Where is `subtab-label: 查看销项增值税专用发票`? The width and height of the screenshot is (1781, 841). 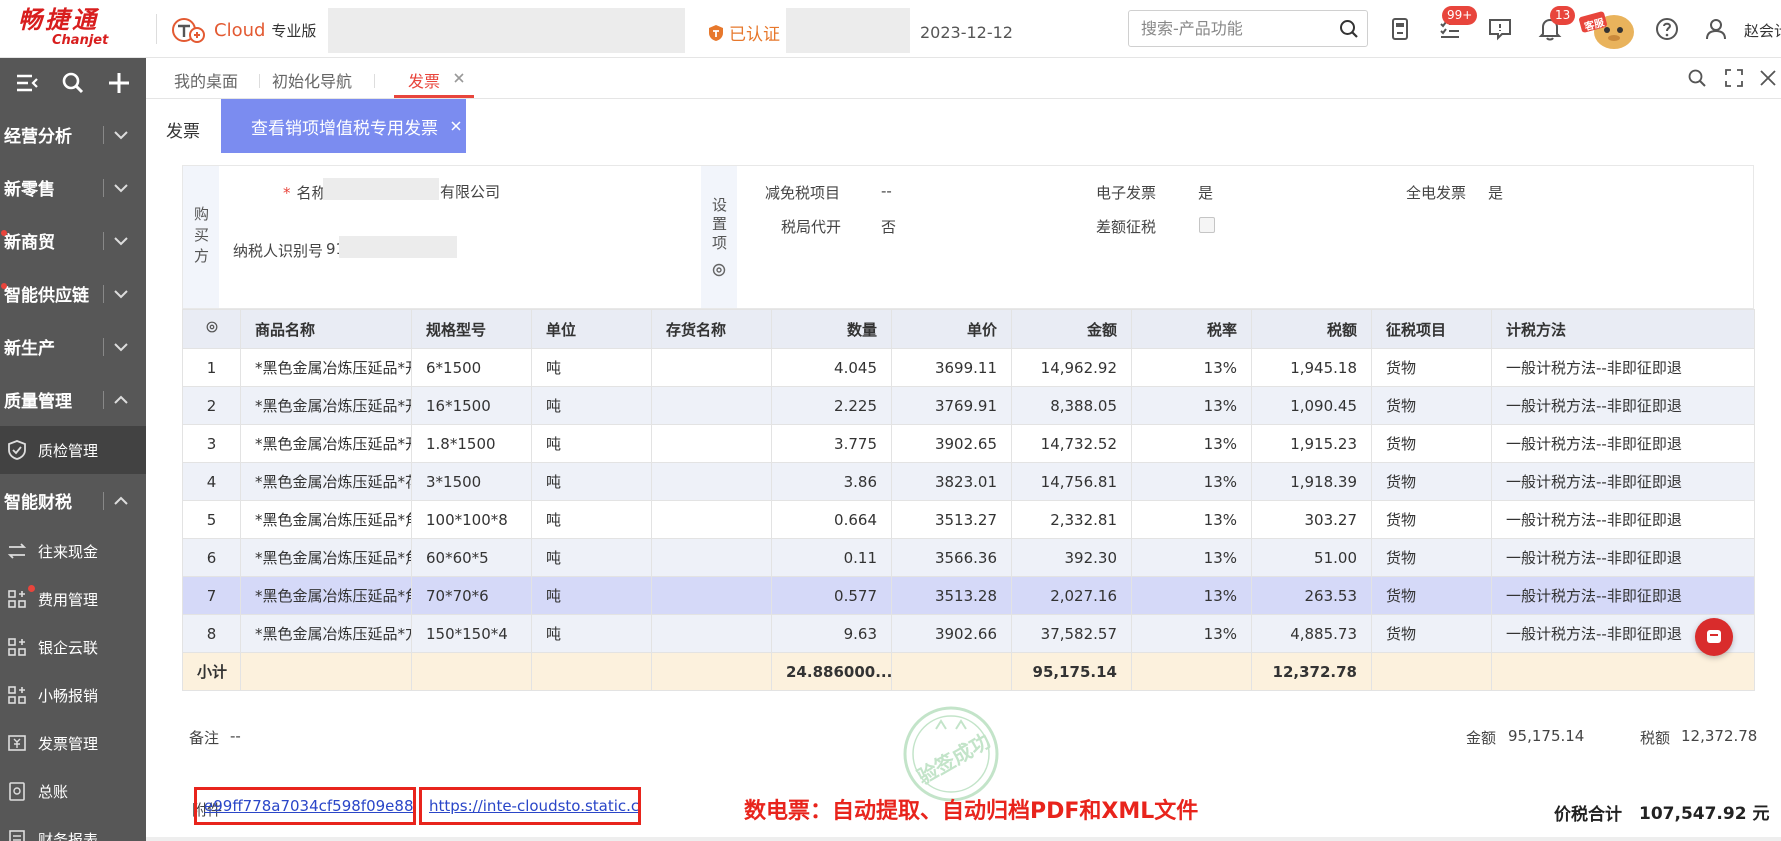 subtab-label: 查看销项增值税专用发票 is located at coordinates (344, 128).